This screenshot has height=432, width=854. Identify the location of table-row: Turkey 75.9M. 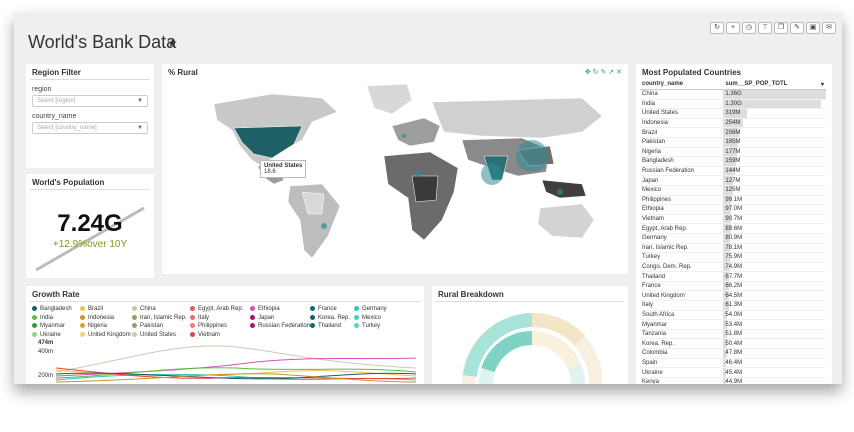
(733, 257).